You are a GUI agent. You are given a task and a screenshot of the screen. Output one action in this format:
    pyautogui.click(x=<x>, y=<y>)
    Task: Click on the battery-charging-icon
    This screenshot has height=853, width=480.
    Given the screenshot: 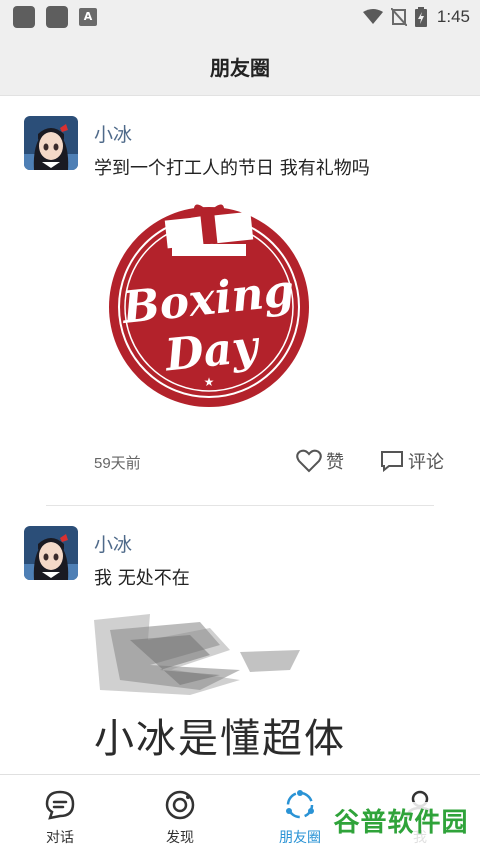 What is the action you would take?
    pyautogui.click(x=420, y=17)
    